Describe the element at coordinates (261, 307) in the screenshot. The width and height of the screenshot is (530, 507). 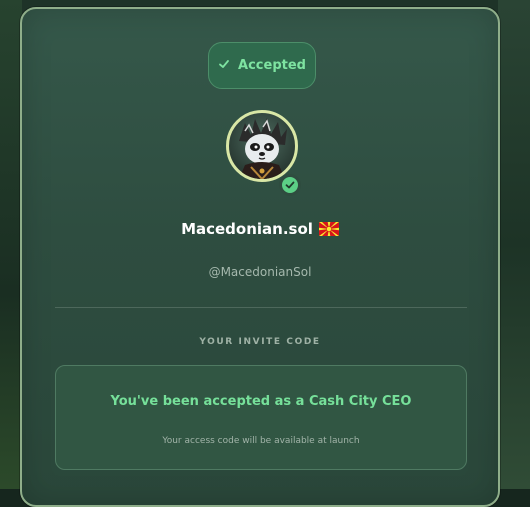
I see `section-divider` at that location.